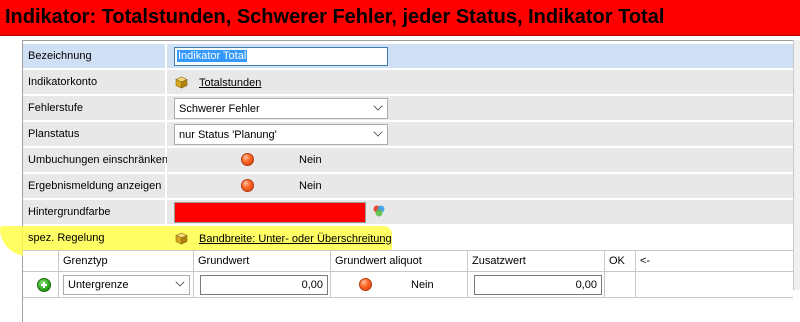  I want to click on label-indikatorkonto: Indikatorkonto, so click(94, 82).